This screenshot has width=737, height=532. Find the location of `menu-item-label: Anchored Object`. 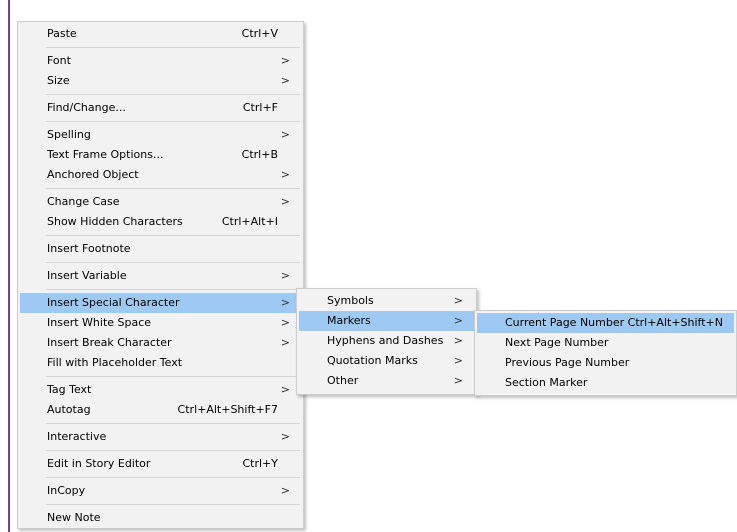

menu-item-label: Anchored Object is located at coordinates (93, 174).